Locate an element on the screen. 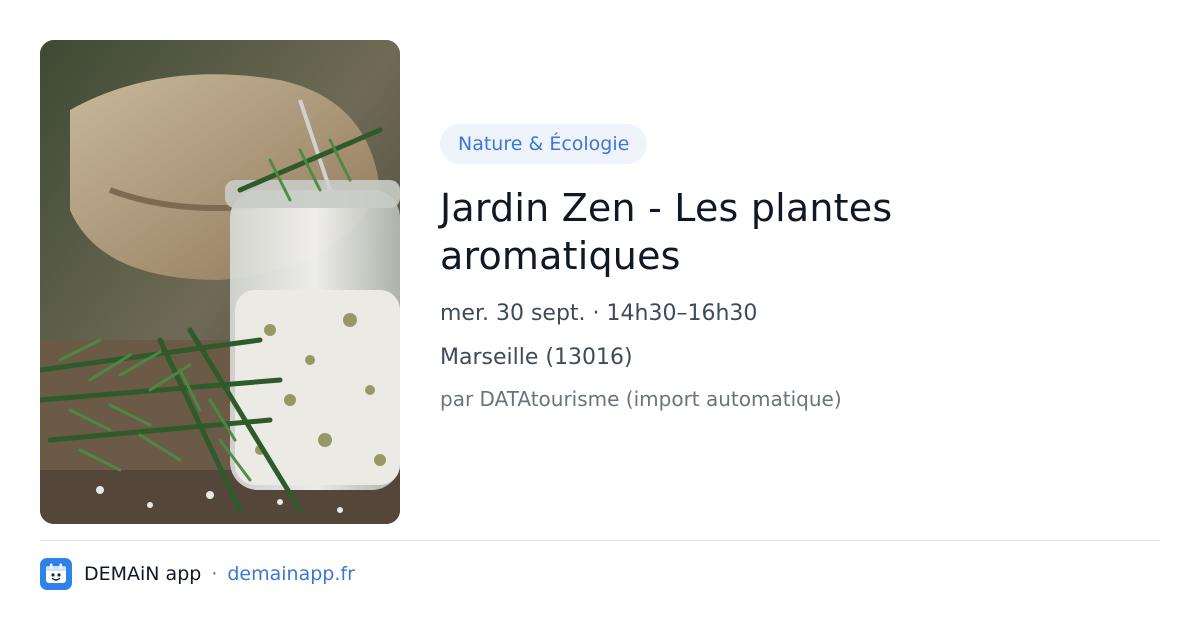  event-datetime: mer. 30 sept. · 14h30–16h30 is located at coordinates (599, 313).